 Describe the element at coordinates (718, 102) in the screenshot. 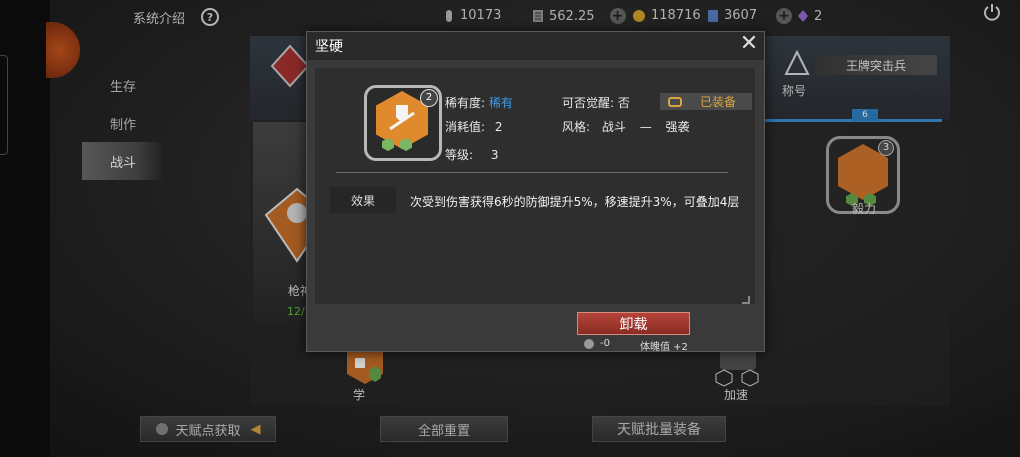

I see `equipped-label: 已装备` at that location.